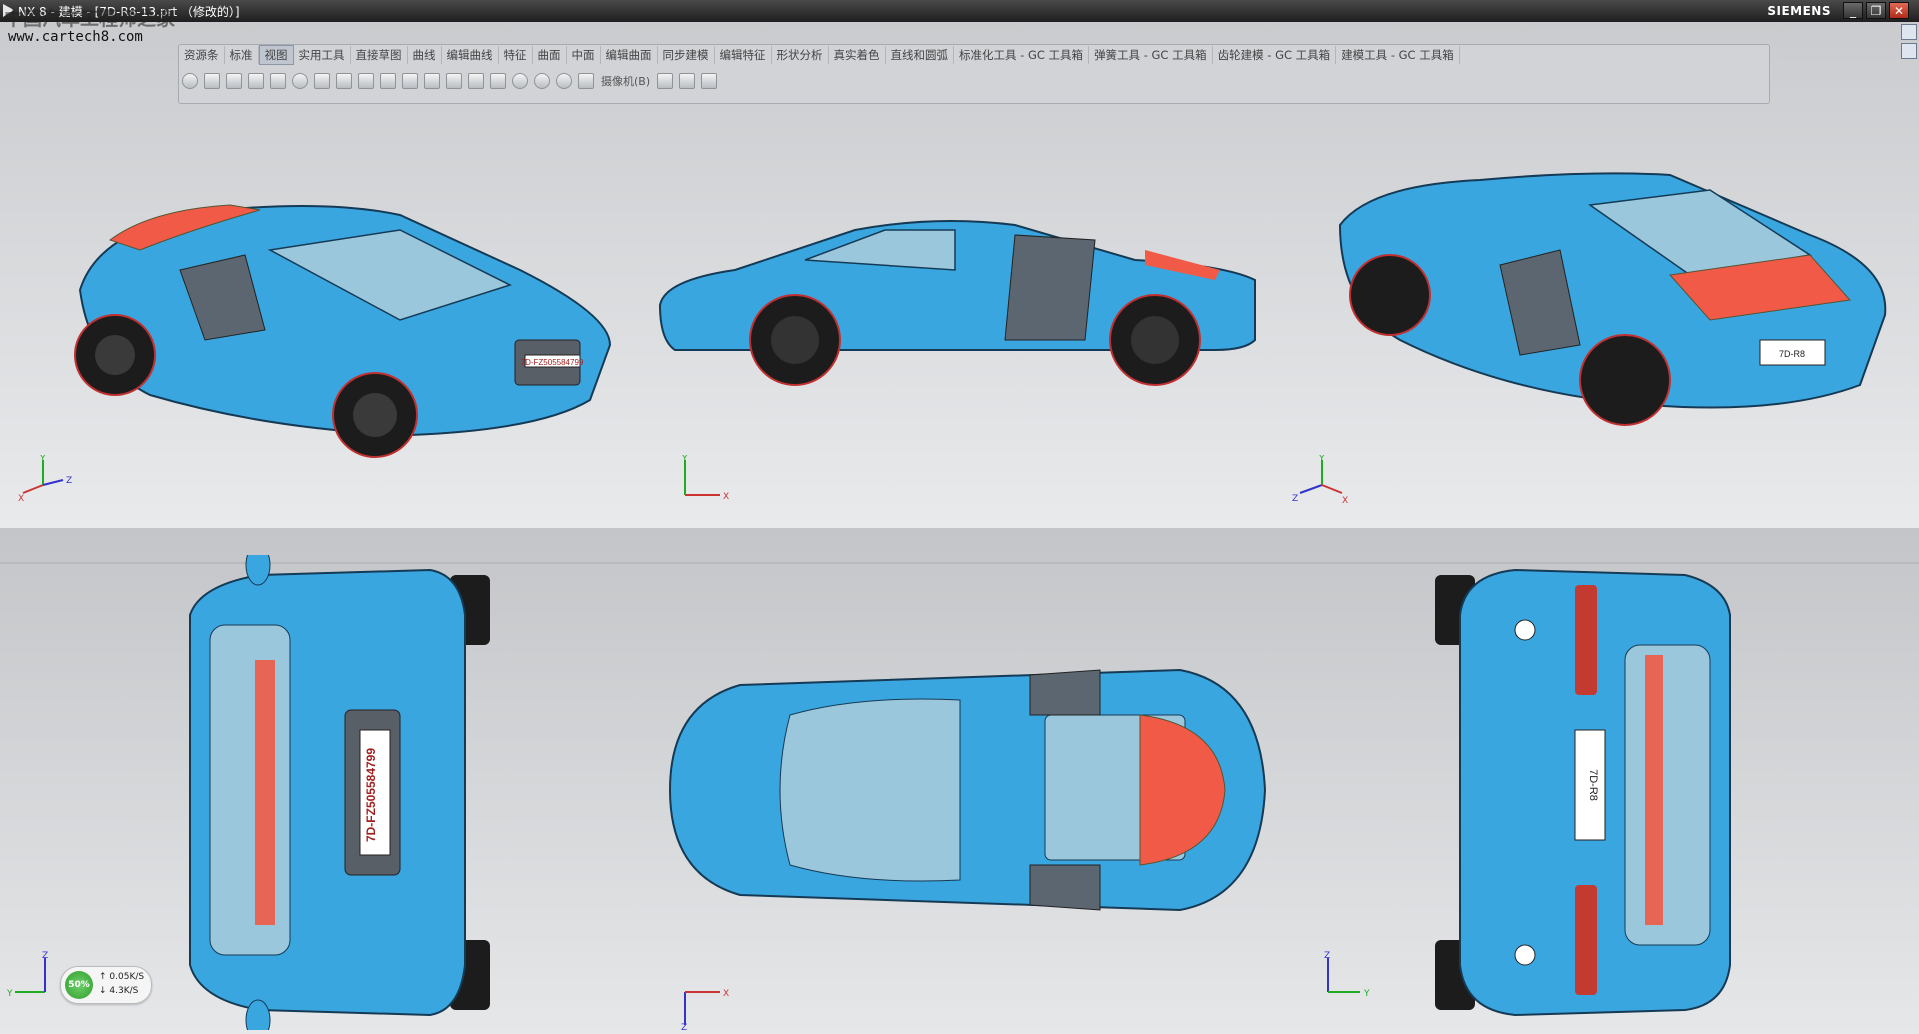  I want to click on toolbar-tab: 建模工具 - GC 工具箱, so click(1398, 55).